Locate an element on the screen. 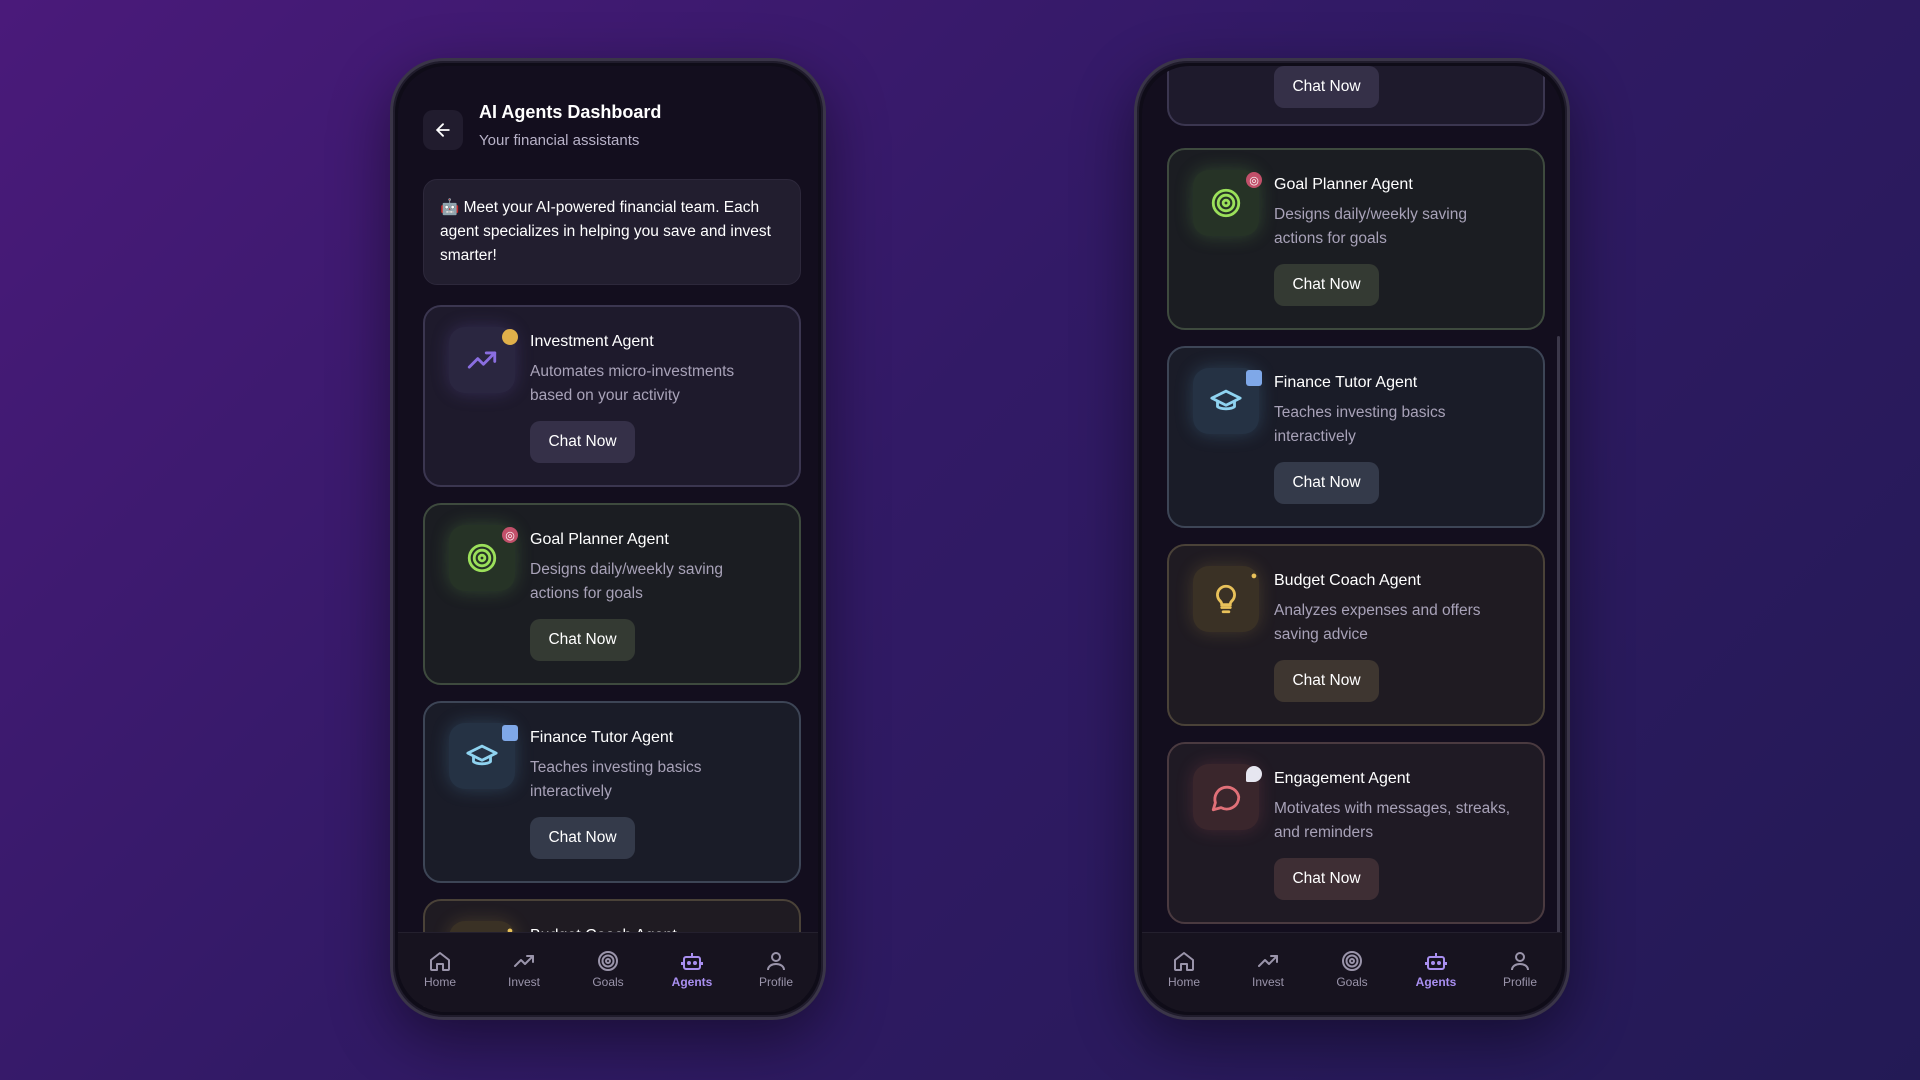 The height and width of the screenshot is (1080, 1920). agent-card-investment-partial: Chat Now is located at coordinates (1356, 96).